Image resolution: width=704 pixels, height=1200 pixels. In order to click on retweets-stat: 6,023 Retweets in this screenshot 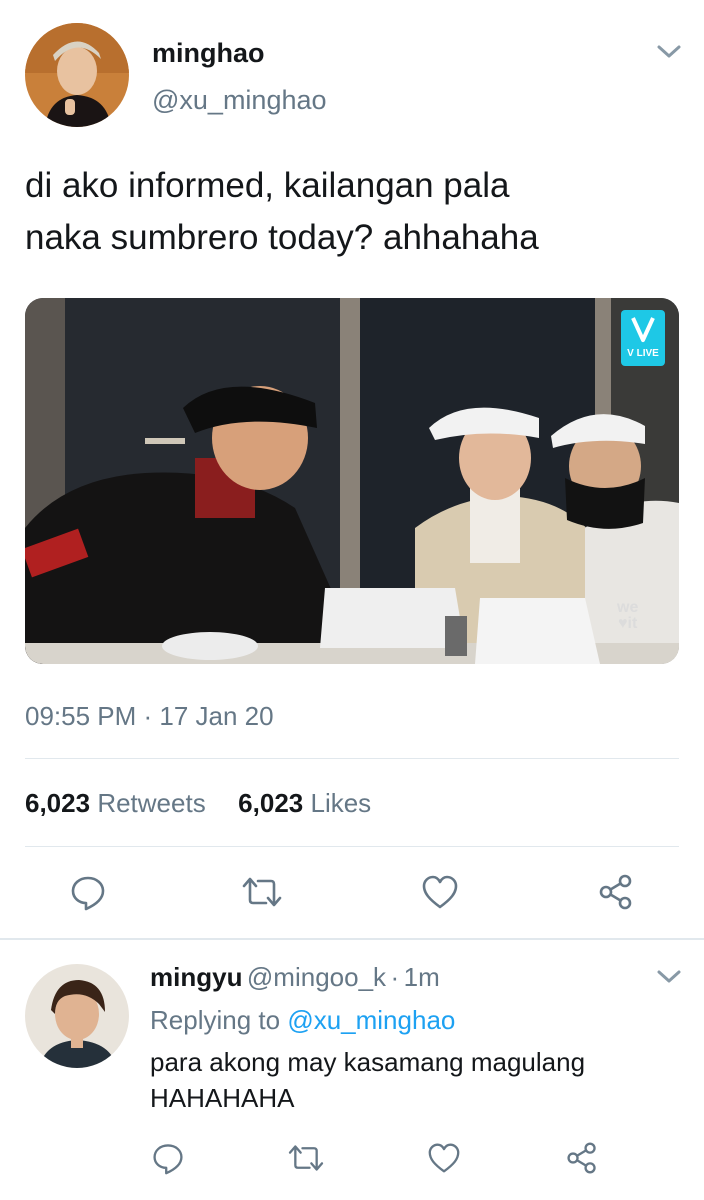, I will do `click(119, 803)`.